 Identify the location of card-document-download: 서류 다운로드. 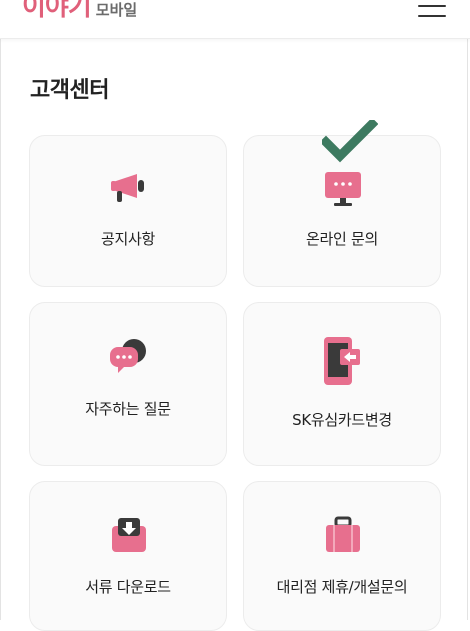
(128, 556).